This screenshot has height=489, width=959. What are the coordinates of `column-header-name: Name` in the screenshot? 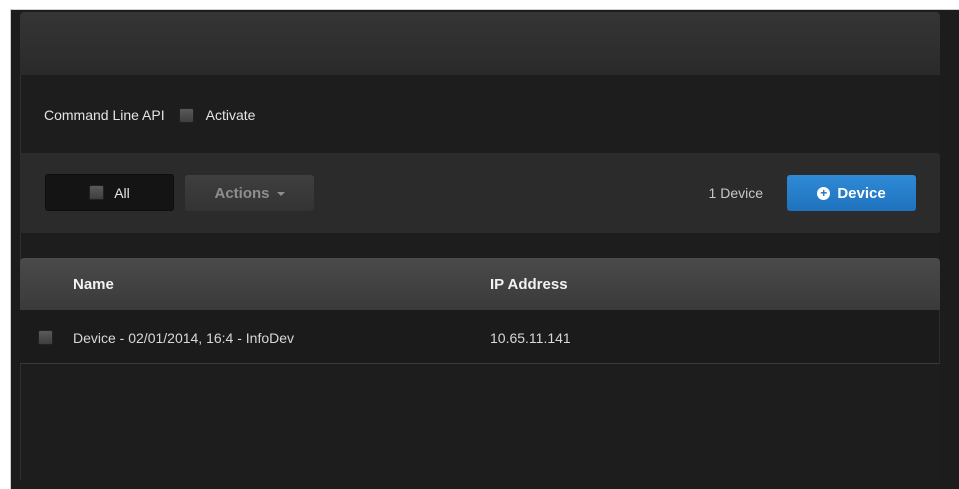 It's located at (93, 284).